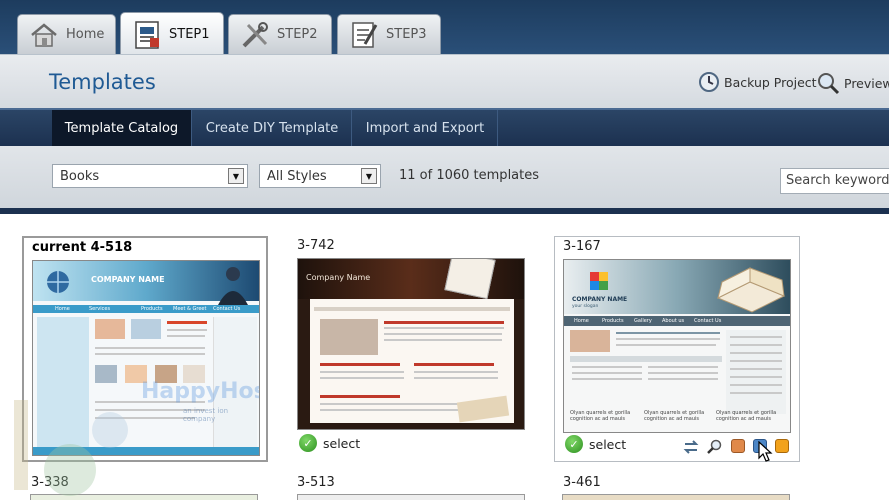  I want to click on house-icon, so click(44, 35).